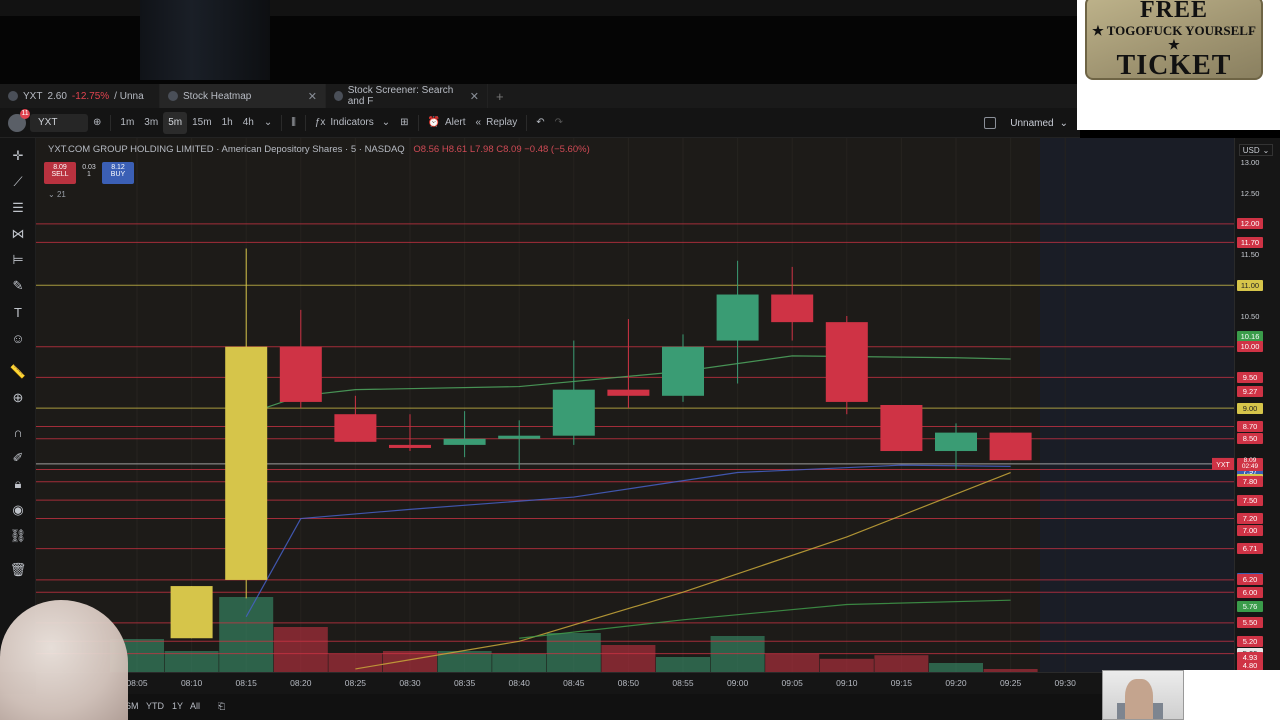  What do you see at coordinates (18, 260) in the screenshot?
I see `prediction-icon: ⊨` at bounding box center [18, 260].